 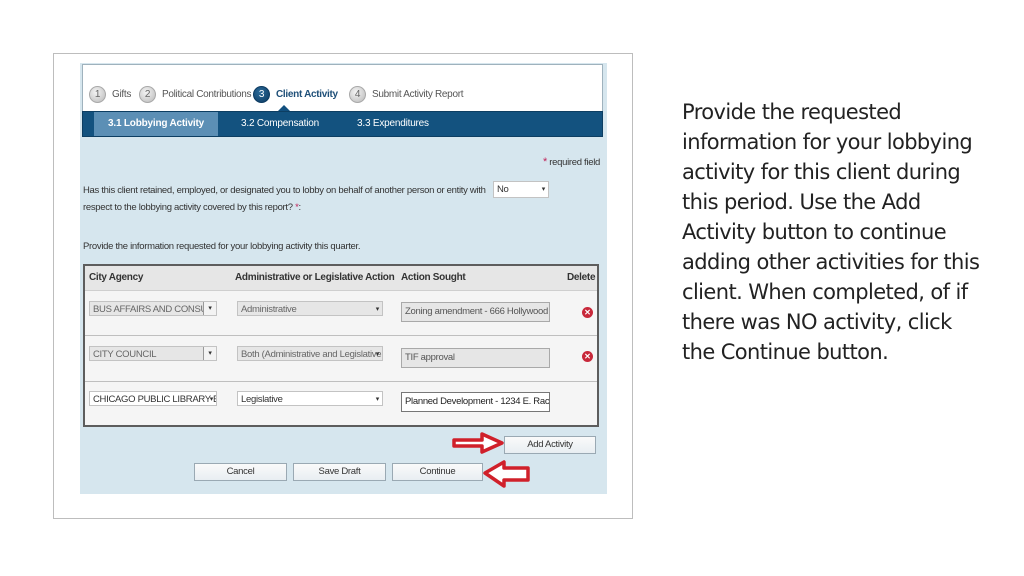 What do you see at coordinates (437, 472) in the screenshot?
I see `continue-button: Continue` at bounding box center [437, 472].